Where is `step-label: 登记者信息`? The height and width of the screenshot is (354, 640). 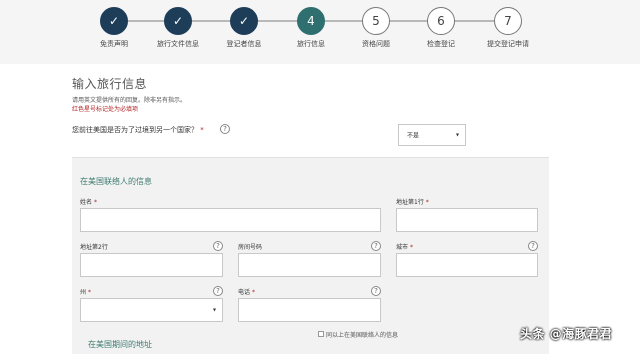
step-label: 登记者信息 is located at coordinates (244, 44).